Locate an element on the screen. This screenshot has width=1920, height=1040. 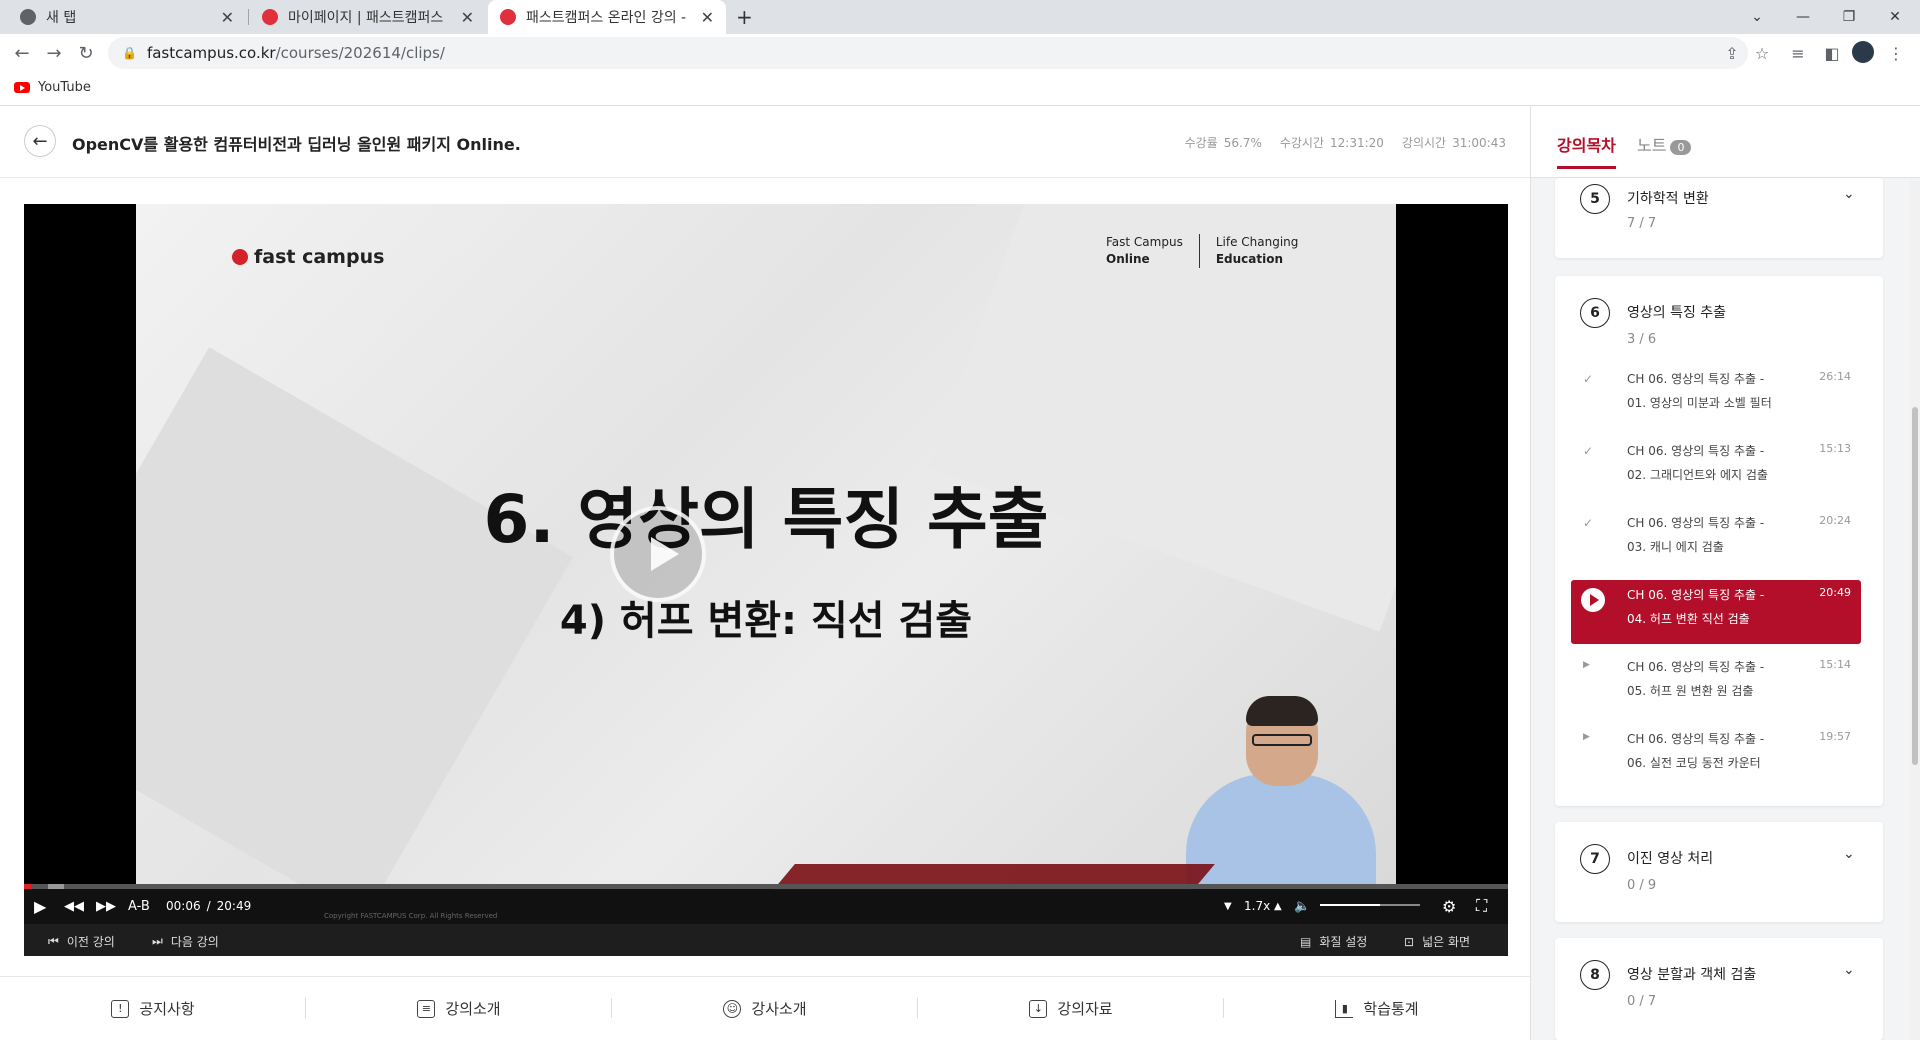
volume-level is located at coordinates (1350, 905).